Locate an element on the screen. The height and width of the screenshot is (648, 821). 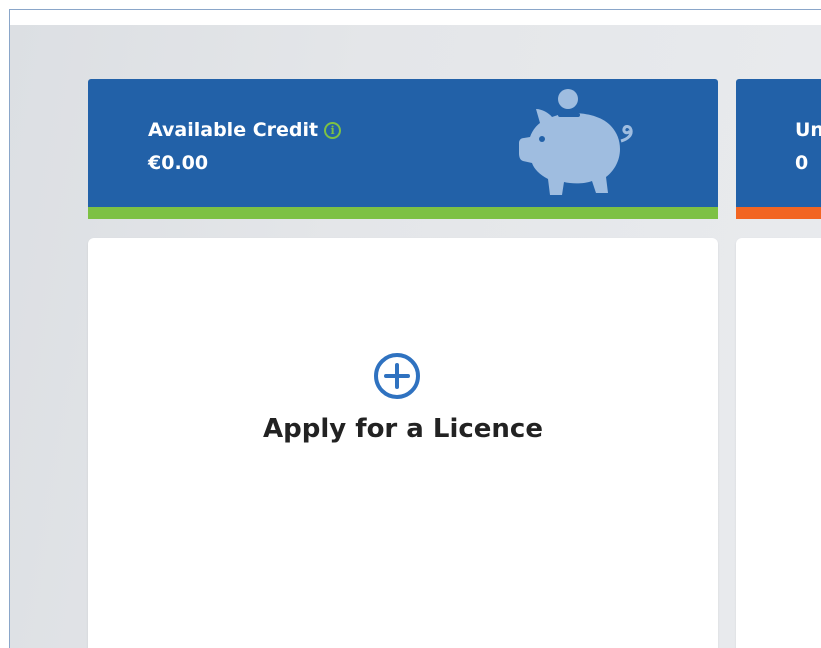
info-icon: i is located at coordinates (333, 130).